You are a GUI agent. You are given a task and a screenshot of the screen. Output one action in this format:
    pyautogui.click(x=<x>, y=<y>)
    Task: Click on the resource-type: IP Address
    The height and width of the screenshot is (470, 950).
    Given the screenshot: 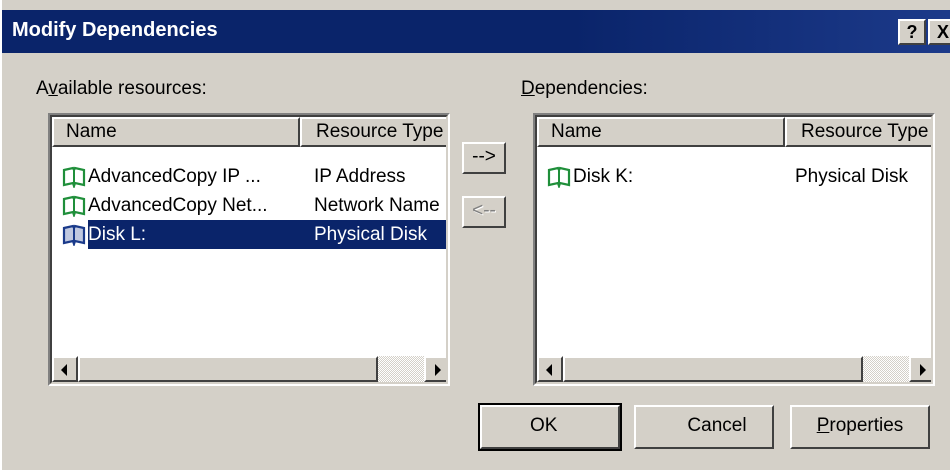 What is the action you would take?
    pyautogui.click(x=360, y=176)
    